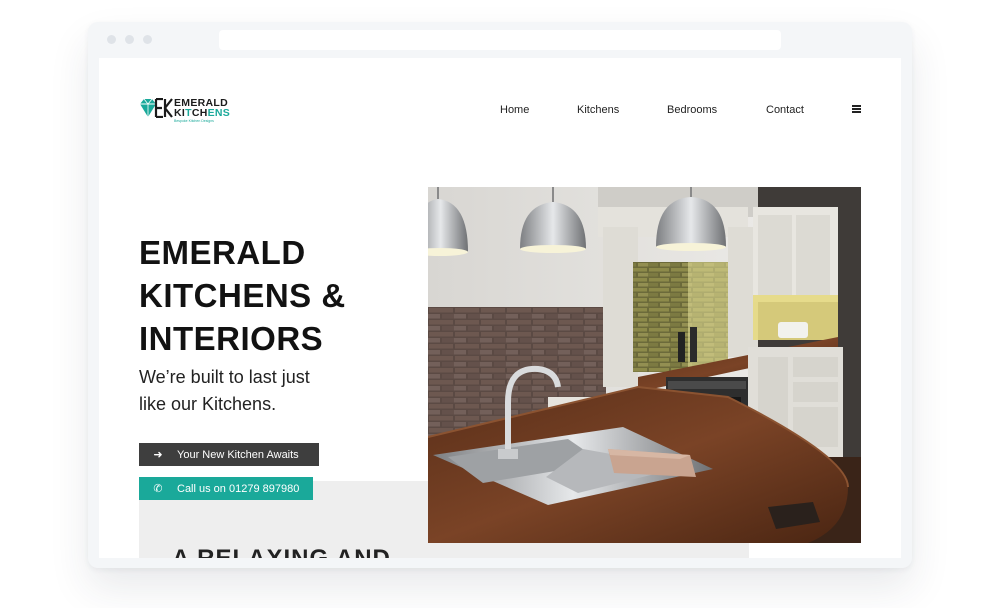 This screenshot has height=608, width=1000. Describe the element at coordinates (111, 39) in the screenshot. I see `window-dot-close` at that location.